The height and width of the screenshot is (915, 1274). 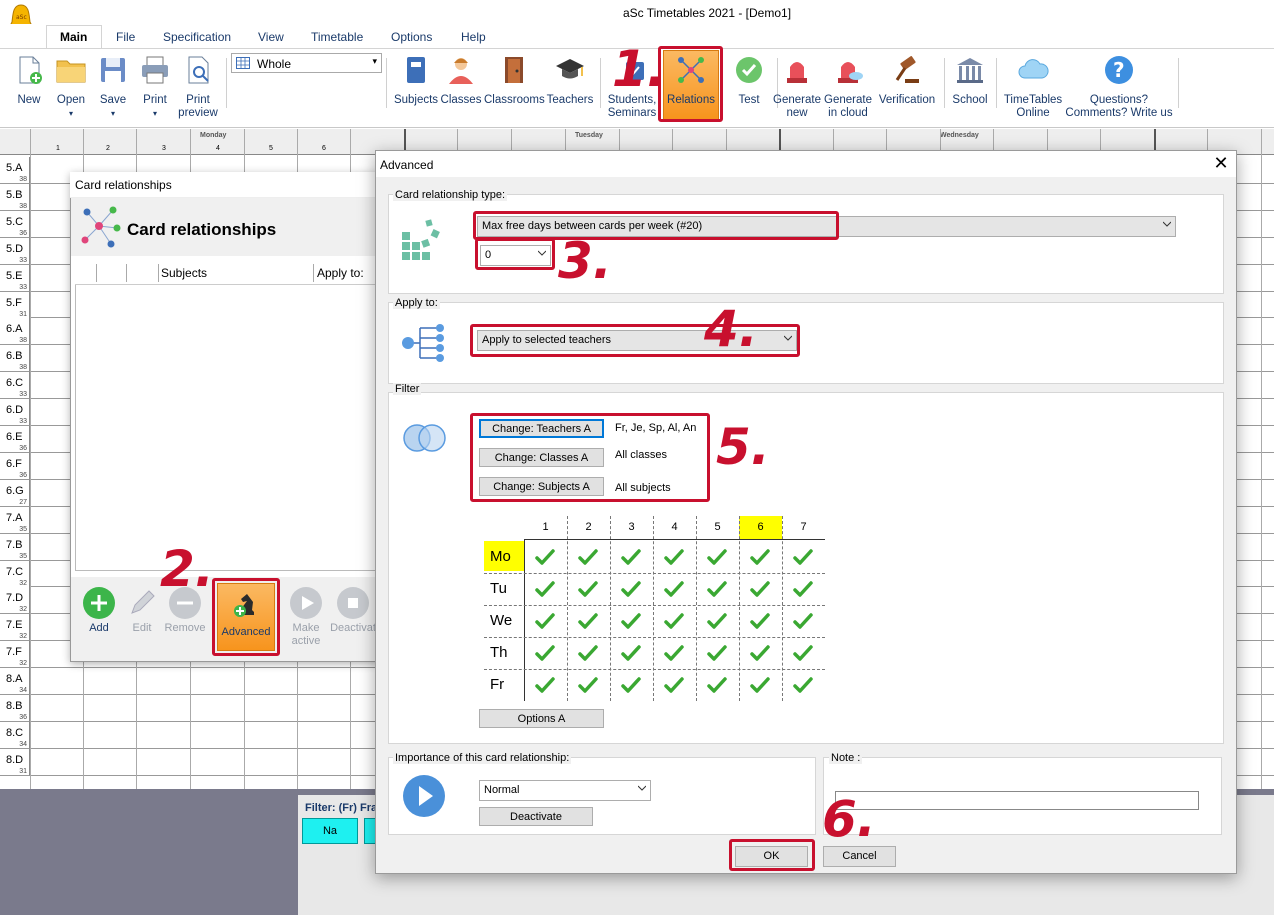 I want to click on deactivate-button: Deactivat, so click(x=353, y=611).